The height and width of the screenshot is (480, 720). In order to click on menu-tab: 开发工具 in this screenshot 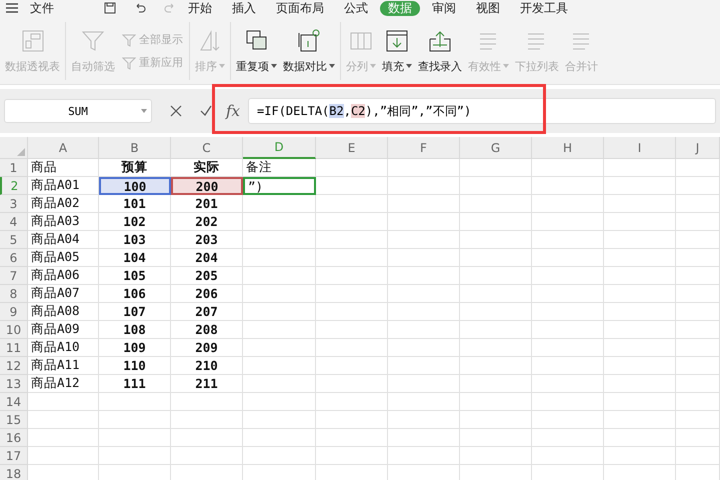, I will do `click(544, 8)`.